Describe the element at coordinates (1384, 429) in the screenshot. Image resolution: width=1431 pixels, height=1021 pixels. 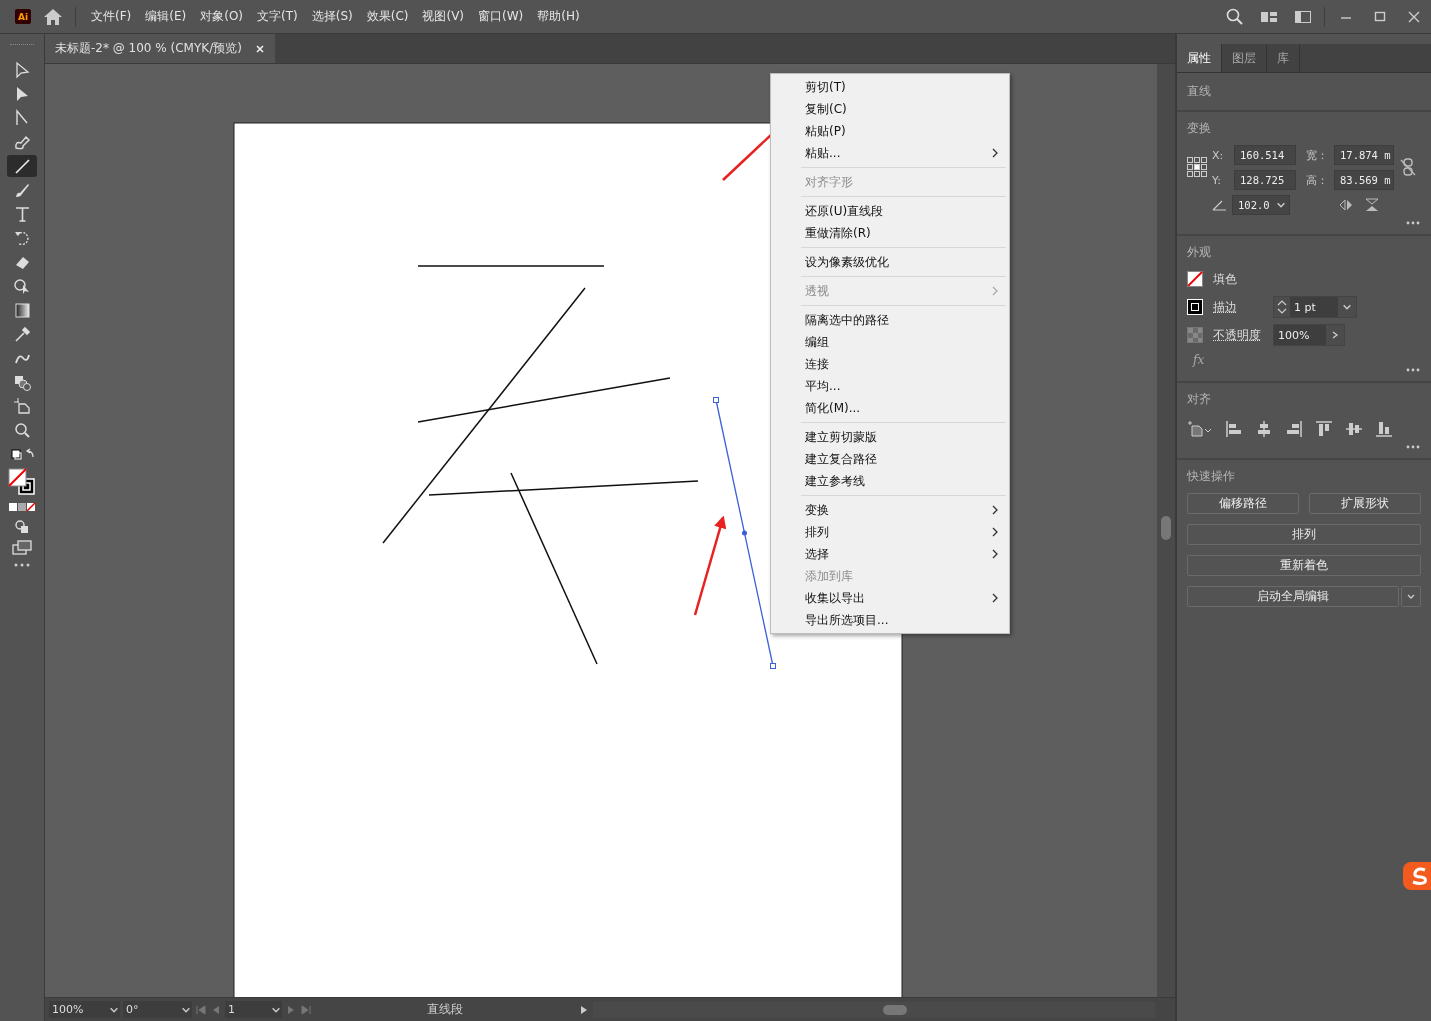
I see `align-bottom-icon` at that location.